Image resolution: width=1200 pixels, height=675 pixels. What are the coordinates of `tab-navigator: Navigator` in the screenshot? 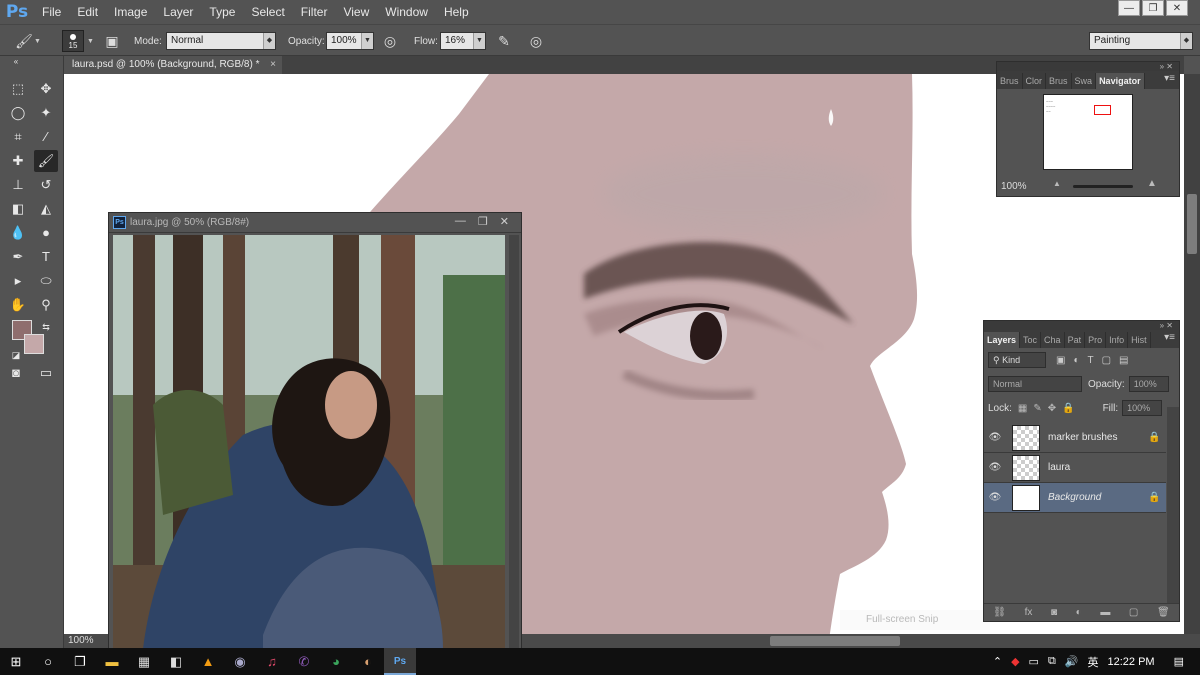 It's located at (1120, 81).